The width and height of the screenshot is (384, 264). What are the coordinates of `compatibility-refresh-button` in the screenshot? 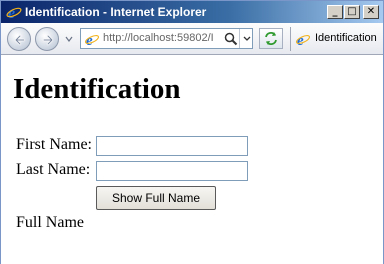 It's located at (271, 38).